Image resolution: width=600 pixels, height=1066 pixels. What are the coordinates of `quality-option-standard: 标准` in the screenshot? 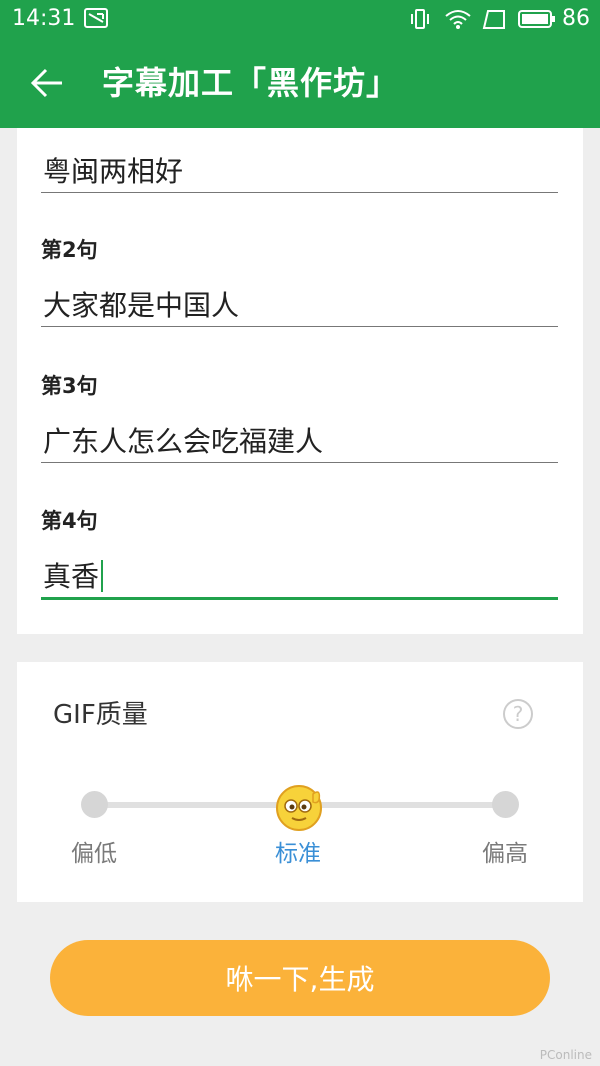 It's located at (298, 851).